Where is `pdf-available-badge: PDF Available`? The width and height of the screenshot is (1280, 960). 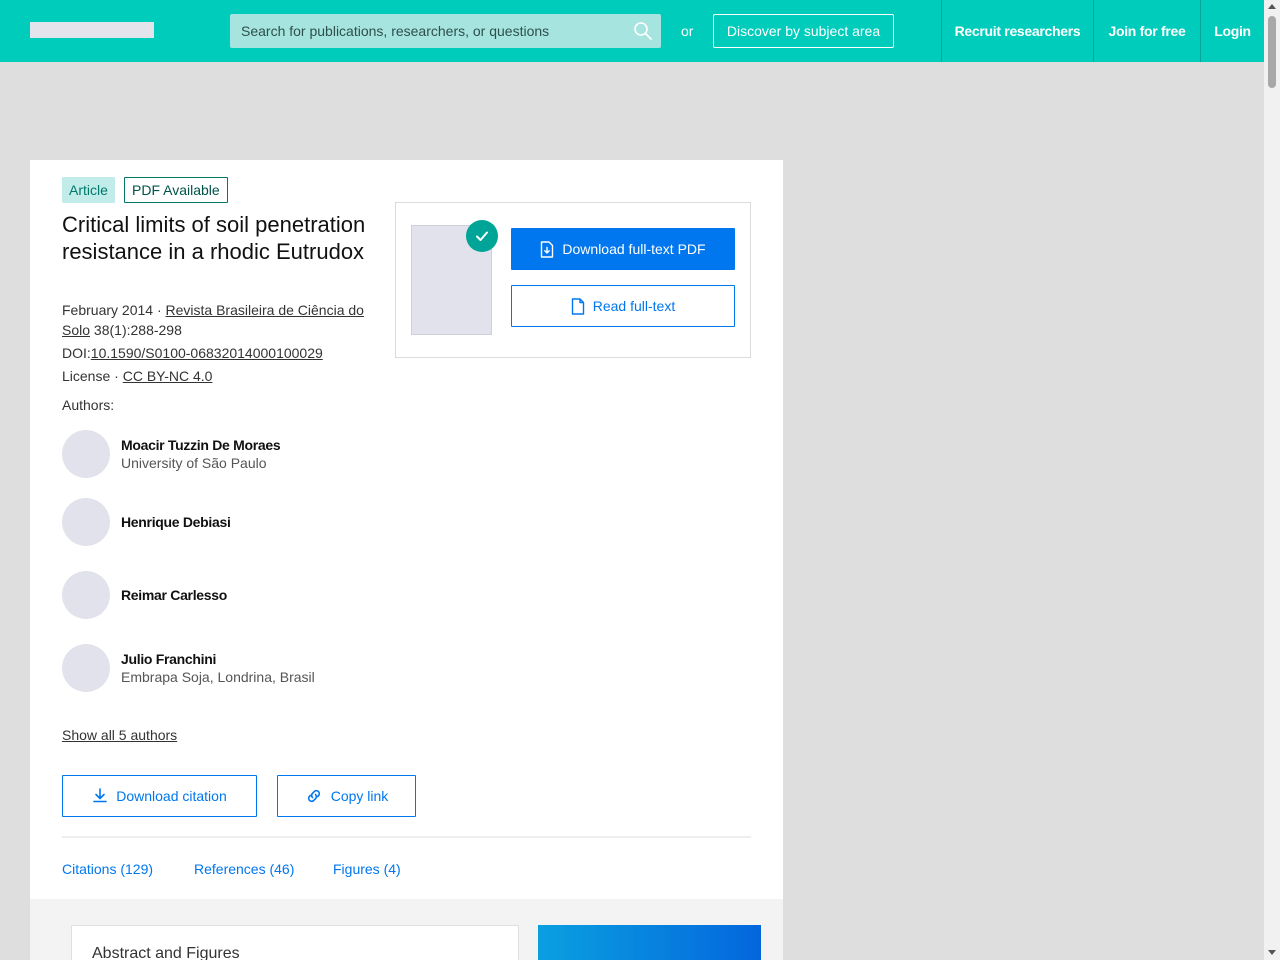 pdf-available-badge: PDF Available is located at coordinates (176, 190).